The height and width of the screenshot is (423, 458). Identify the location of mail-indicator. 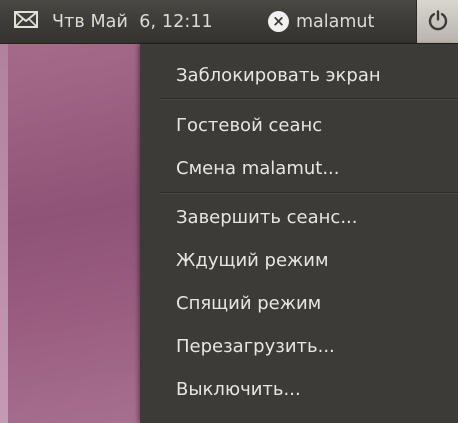
(26, 21).